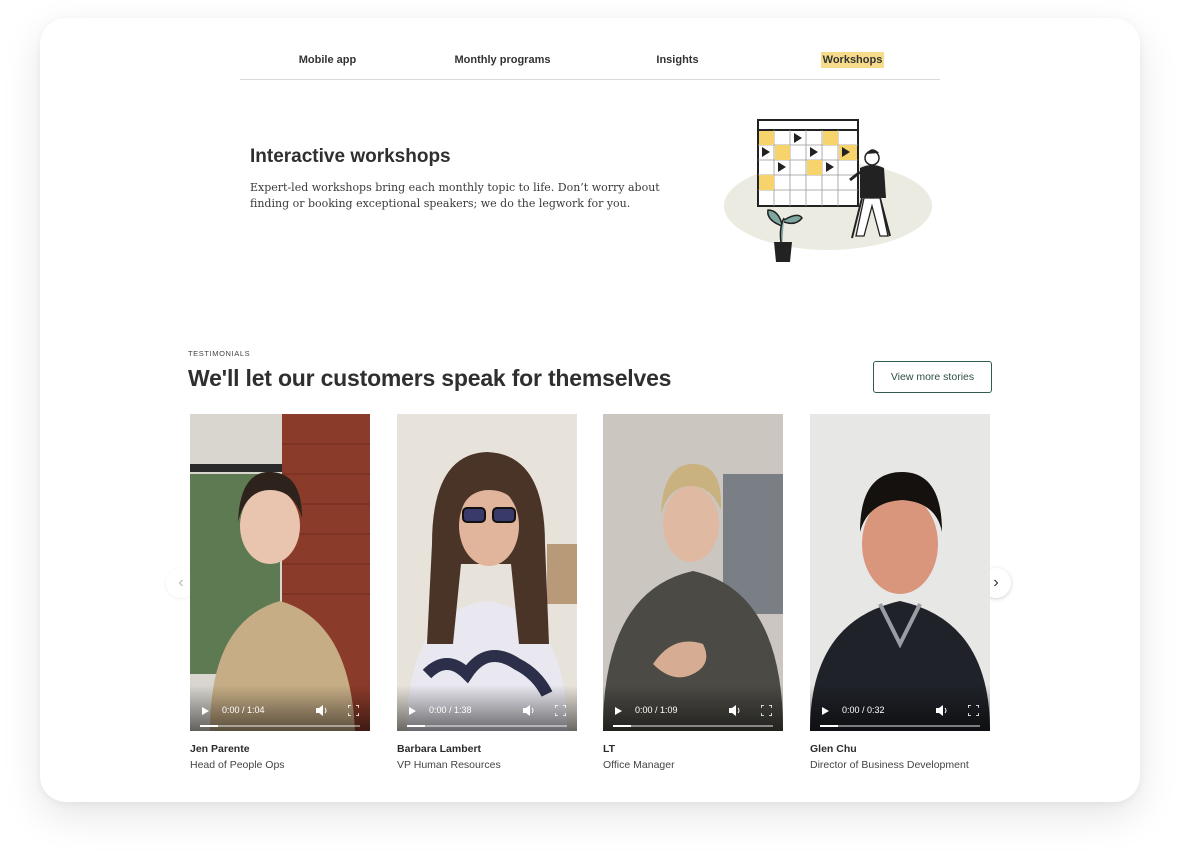 The width and height of the screenshot is (1180, 862). What do you see at coordinates (243, 710) in the screenshot?
I see `video-time: 0:00 / 1:04` at bounding box center [243, 710].